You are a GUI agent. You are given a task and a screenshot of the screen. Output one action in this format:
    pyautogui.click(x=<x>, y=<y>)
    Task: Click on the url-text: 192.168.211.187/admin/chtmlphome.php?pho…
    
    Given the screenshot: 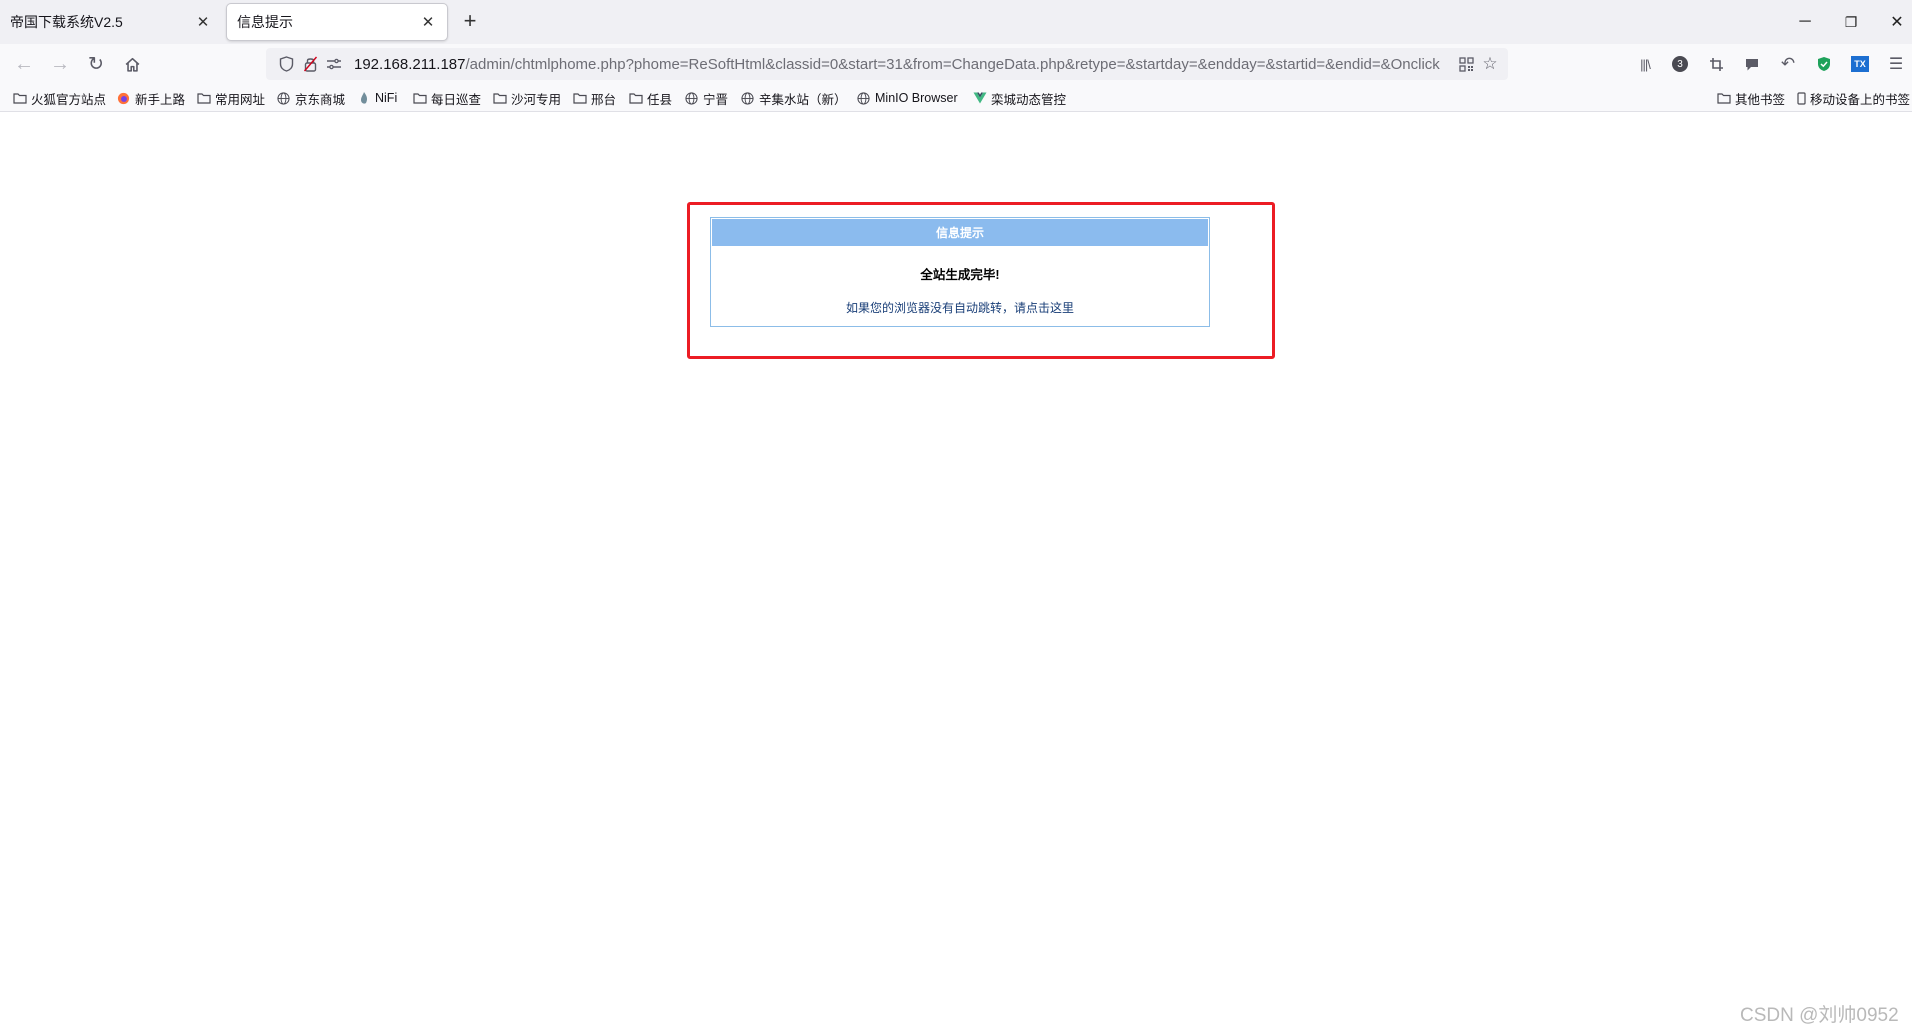 What is the action you would take?
    pyautogui.click(x=900, y=64)
    